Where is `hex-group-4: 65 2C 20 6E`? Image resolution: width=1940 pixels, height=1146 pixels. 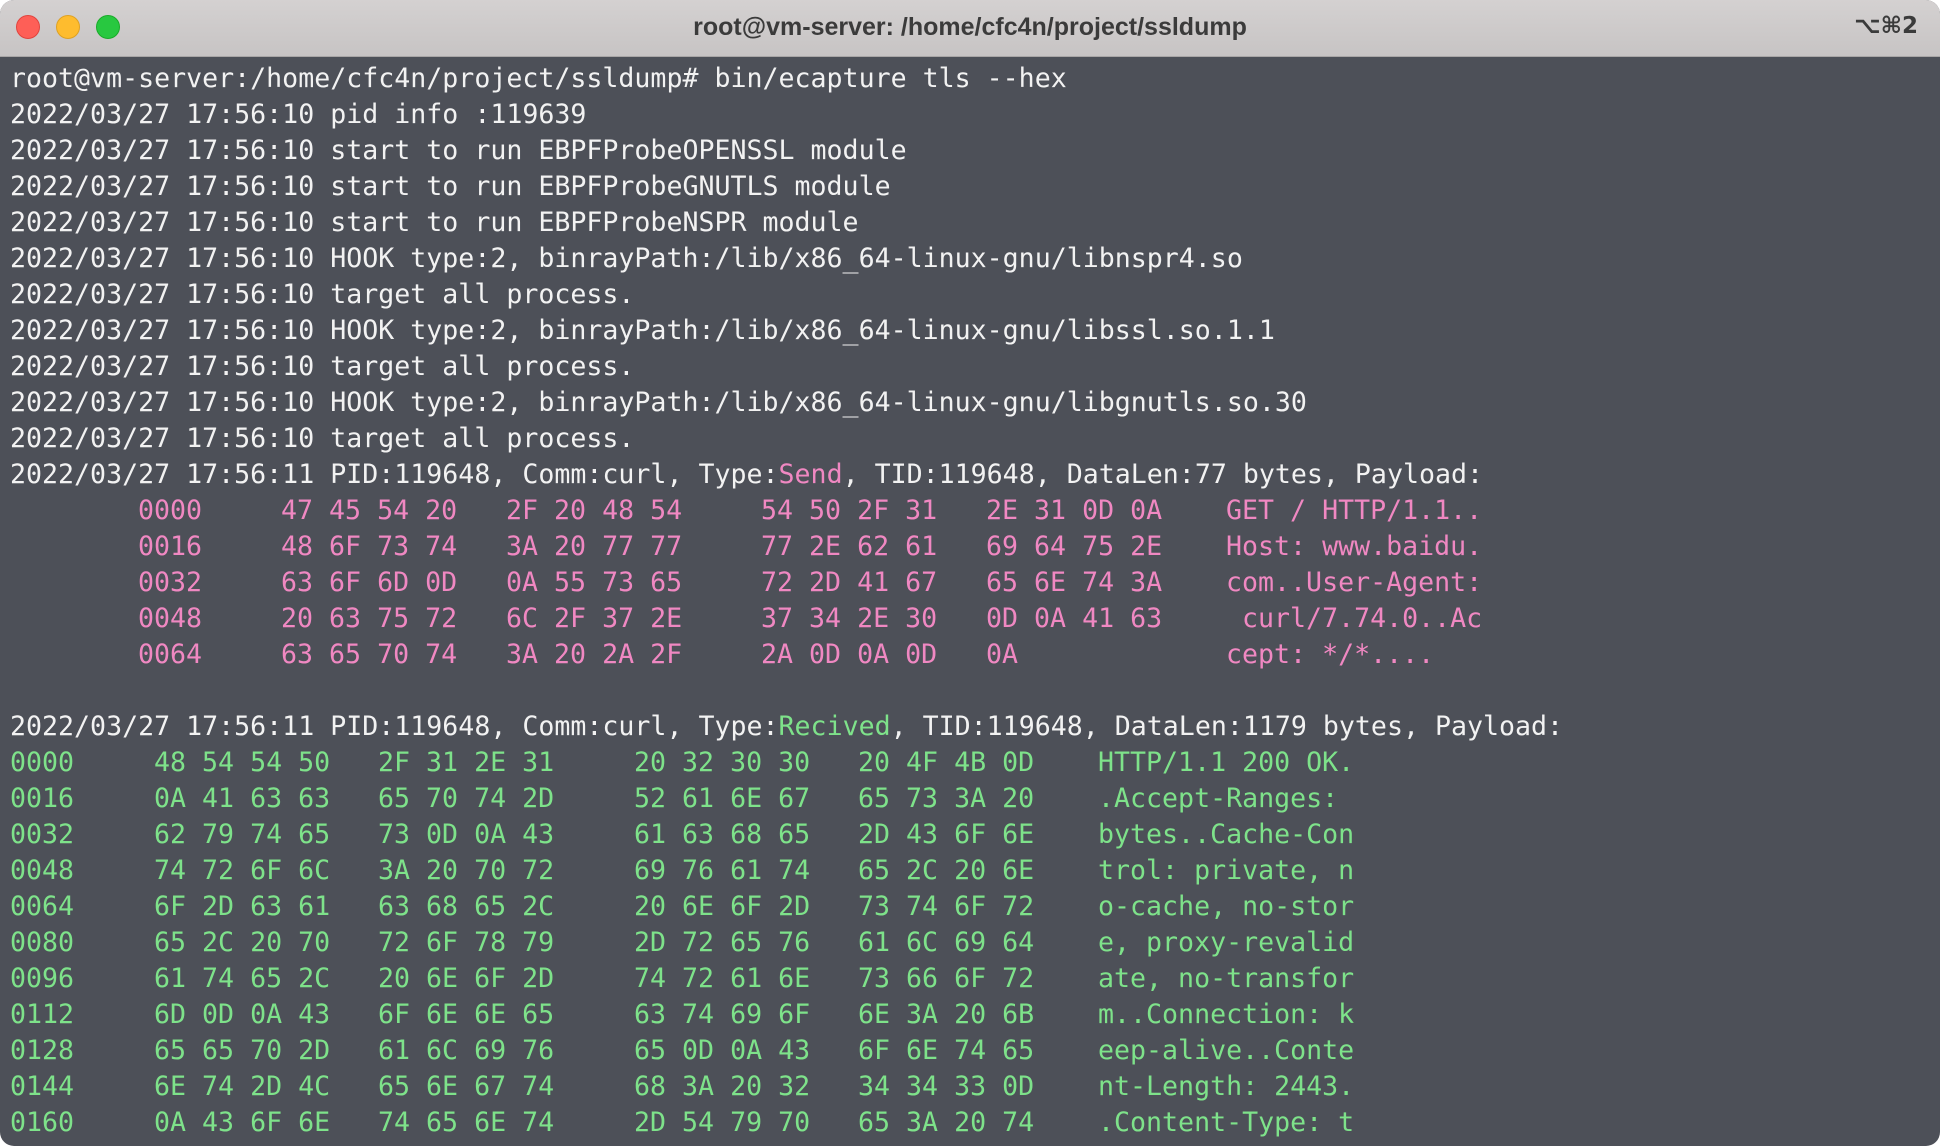
hex-group-4: 65 2C 20 6E is located at coordinates (946, 870).